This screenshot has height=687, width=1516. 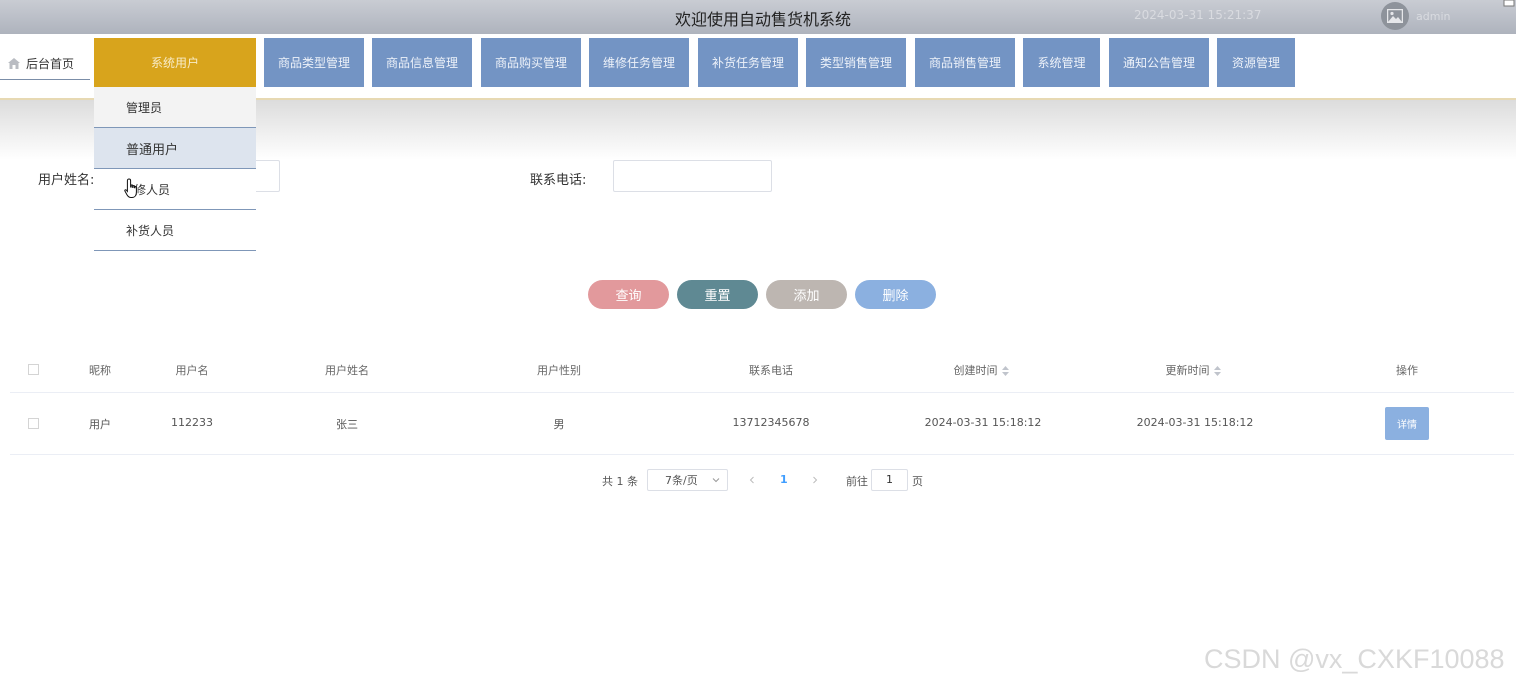 I want to click on cell-updated: 2024-03-31 15:18:12, so click(x=1195, y=422).